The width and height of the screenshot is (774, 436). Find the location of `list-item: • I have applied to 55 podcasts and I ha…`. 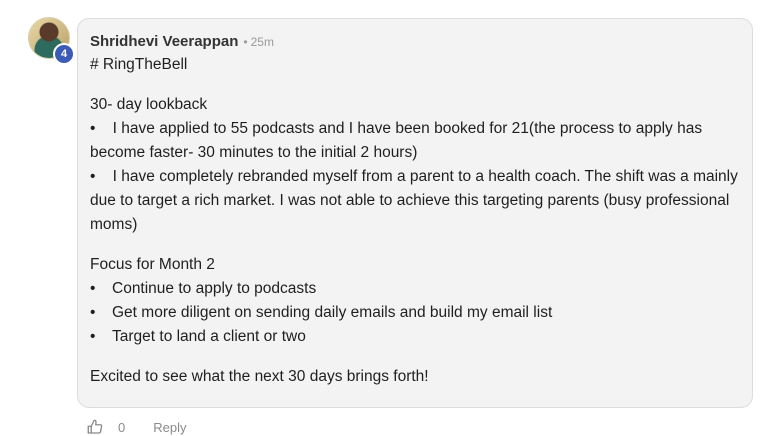

list-item: • I have applied to 55 podcasts and I ha… is located at coordinates (415, 141).